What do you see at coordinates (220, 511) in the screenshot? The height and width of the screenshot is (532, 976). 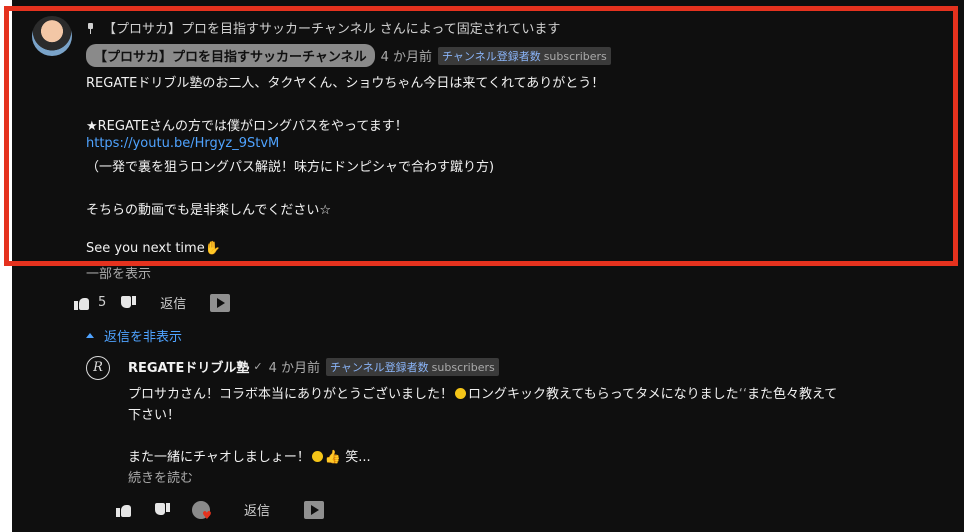 I see `reply-actions: ♥ 返信` at bounding box center [220, 511].